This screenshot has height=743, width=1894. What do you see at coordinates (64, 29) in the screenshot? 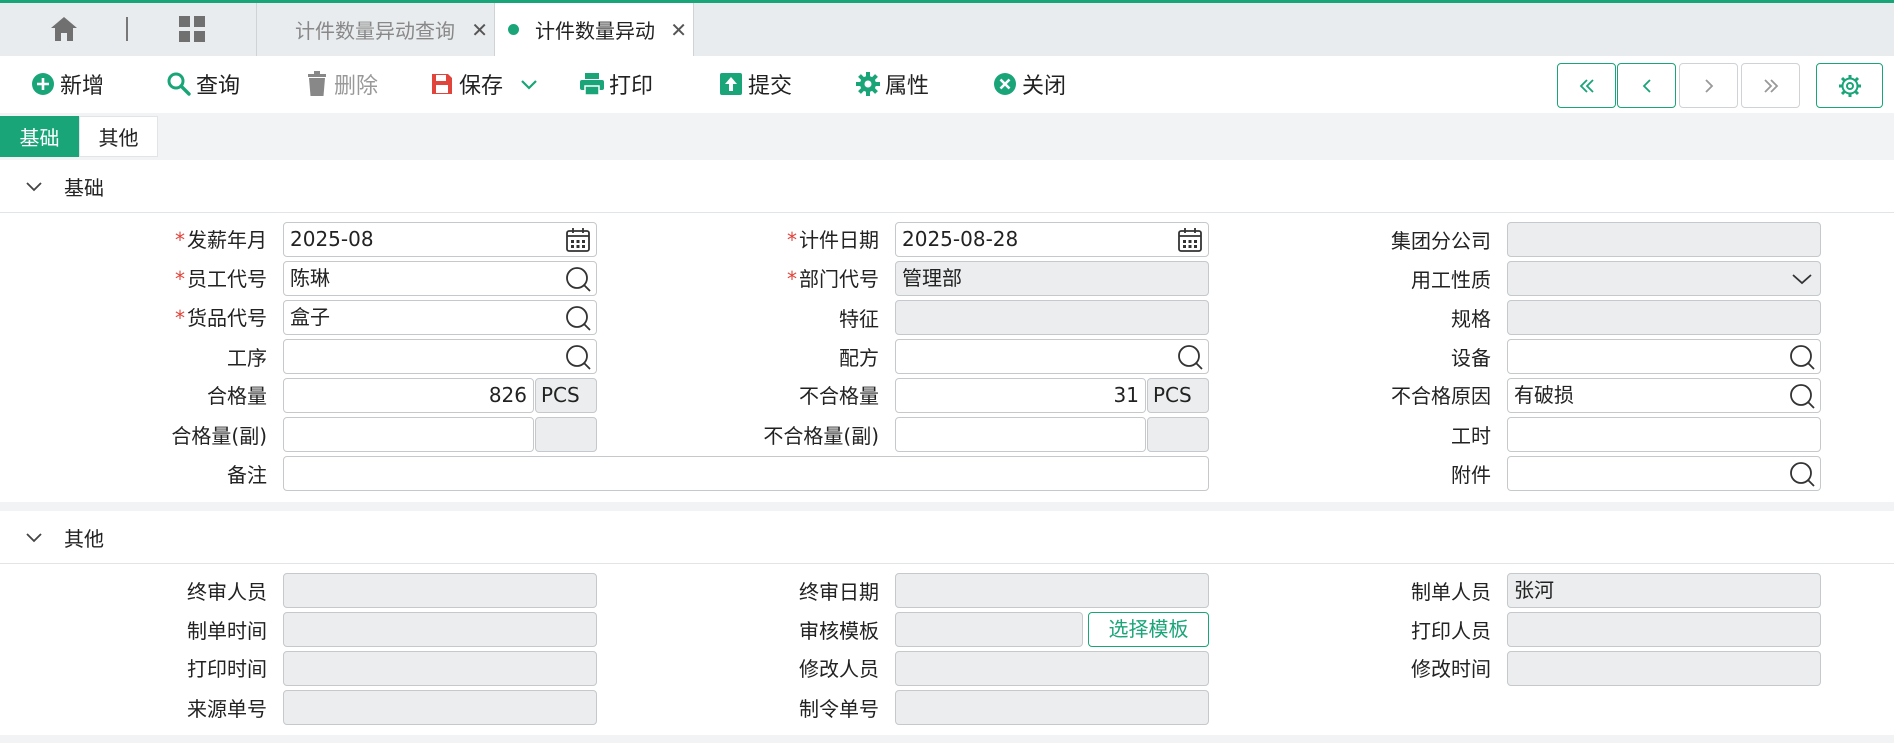
I see `home-icon` at bounding box center [64, 29].